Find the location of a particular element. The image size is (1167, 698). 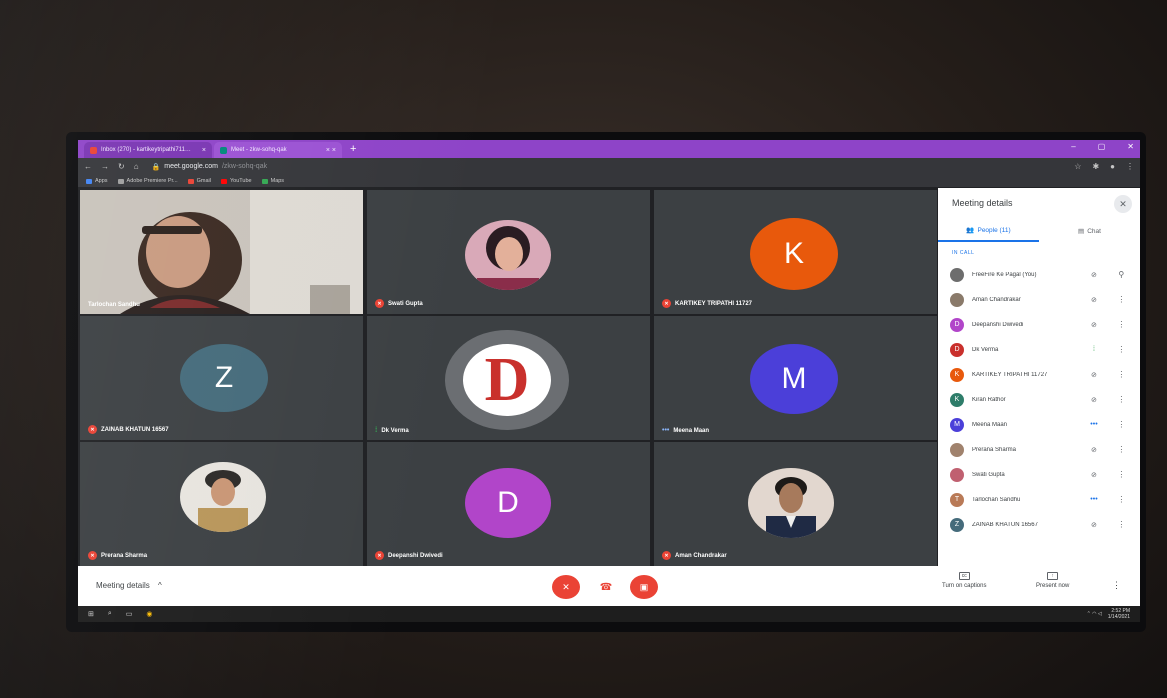

hang-up-icon: ☎ is located at coordinates (606, 587).